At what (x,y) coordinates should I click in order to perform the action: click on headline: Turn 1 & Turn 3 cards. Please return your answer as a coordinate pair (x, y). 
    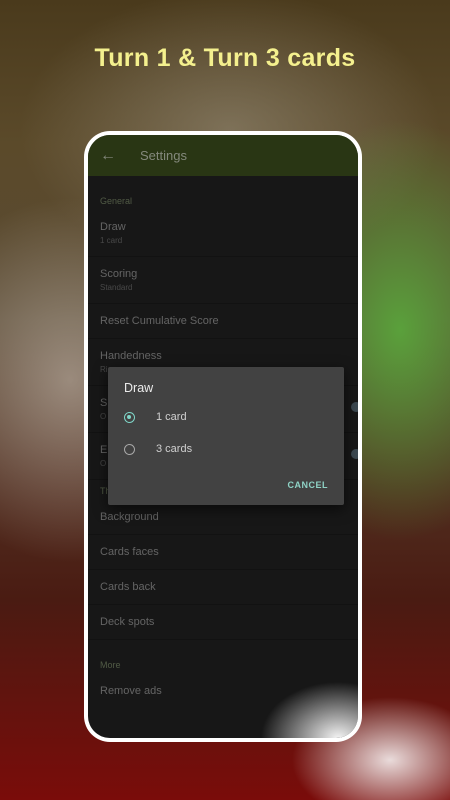
    Looking at the image, I should click on (225, 58).